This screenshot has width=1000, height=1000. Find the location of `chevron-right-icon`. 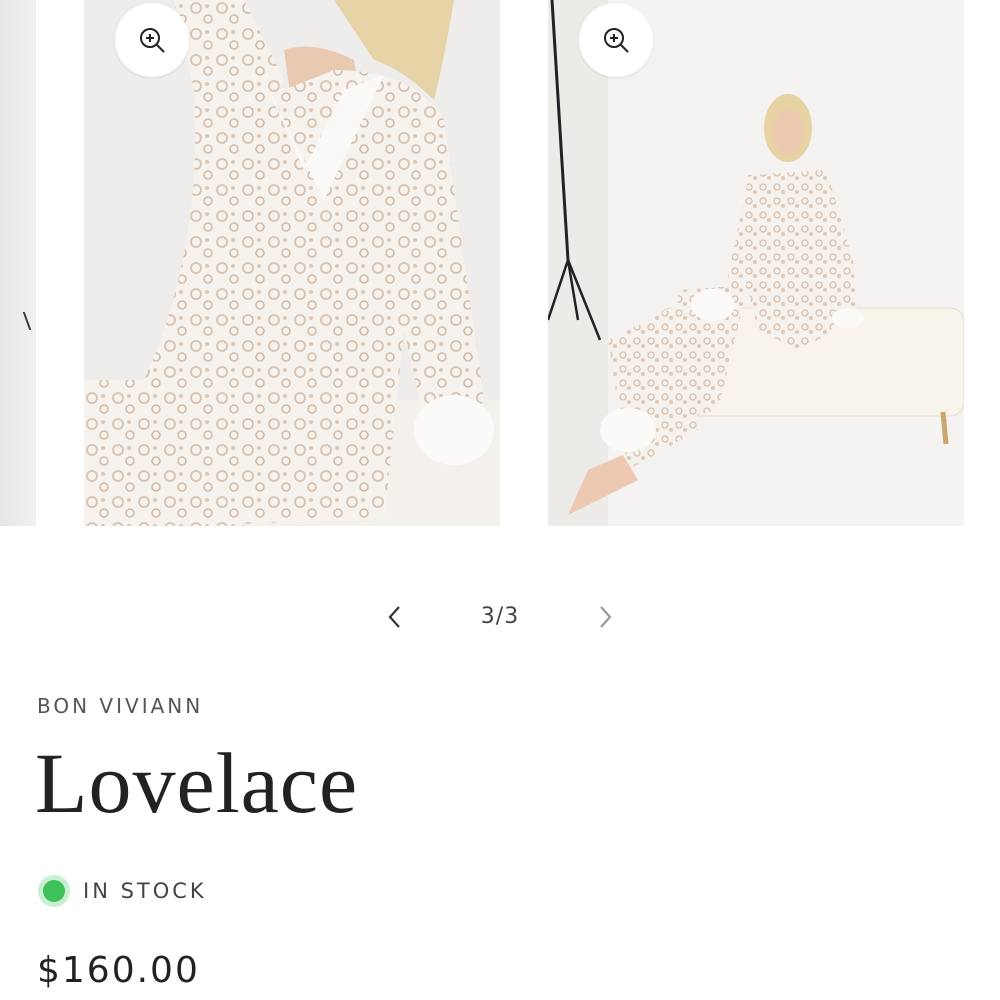

chevron-right-icon is located at coordinates (606, 617).